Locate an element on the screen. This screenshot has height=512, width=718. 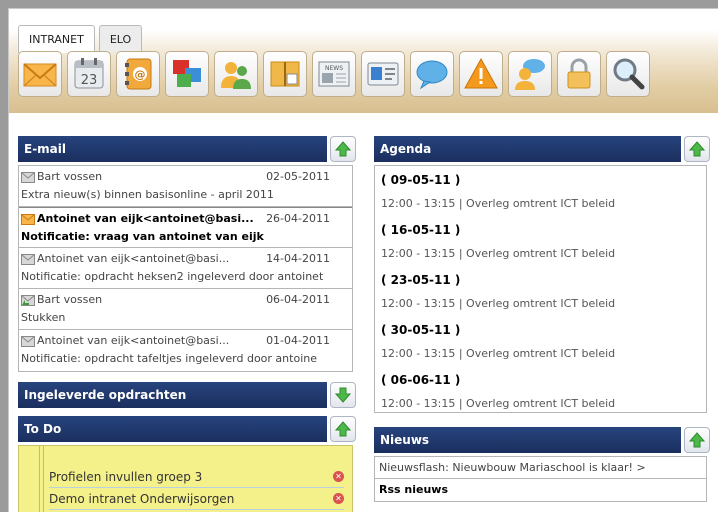
windows-button is located at coordinates (187, 74).